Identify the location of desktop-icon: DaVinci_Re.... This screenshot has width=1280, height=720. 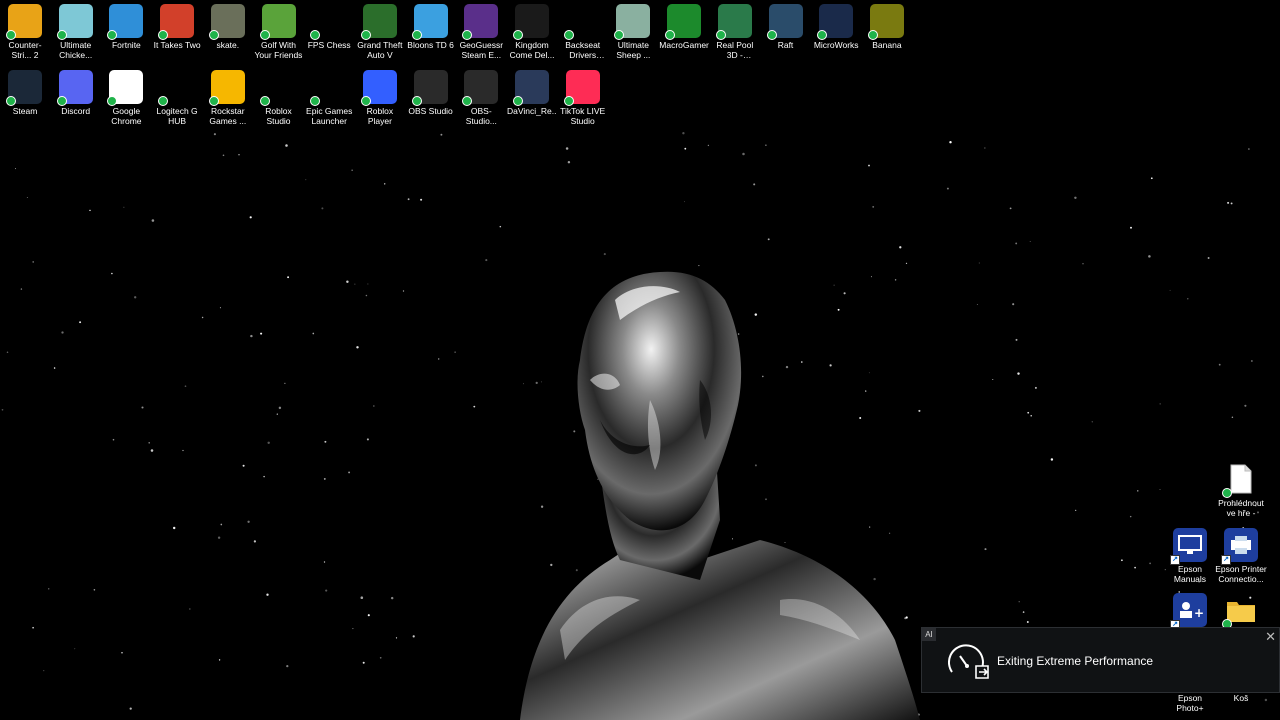
(532, 93).